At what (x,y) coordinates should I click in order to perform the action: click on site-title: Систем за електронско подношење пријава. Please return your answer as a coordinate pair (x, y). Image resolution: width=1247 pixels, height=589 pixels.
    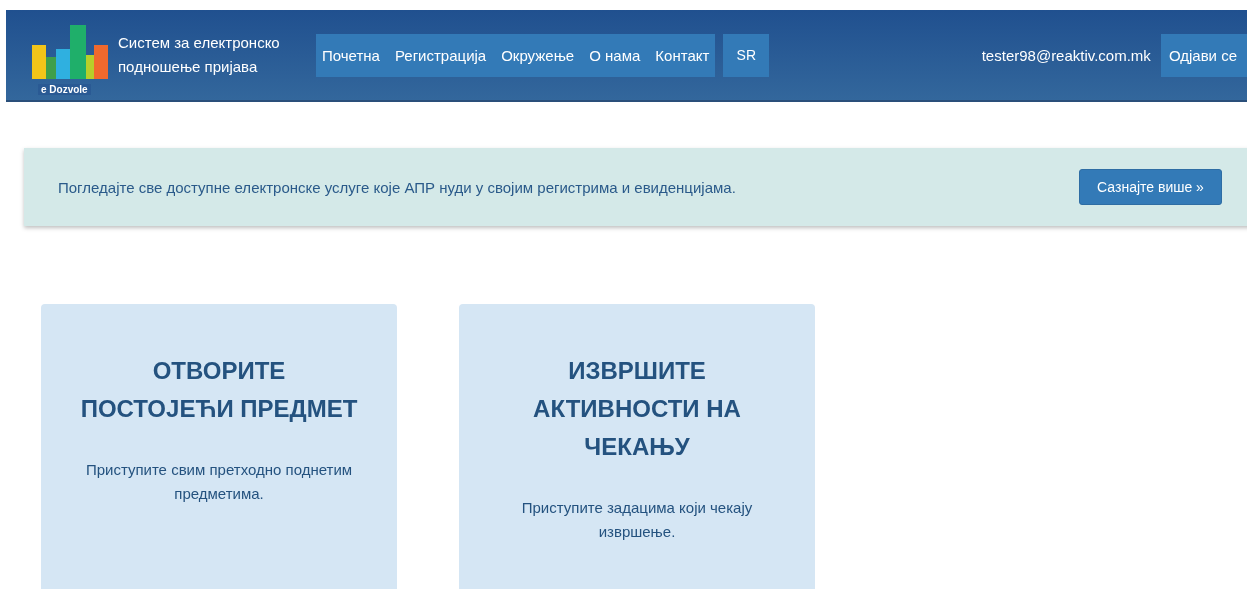
    Looking at the image, I should click on (199, 55).